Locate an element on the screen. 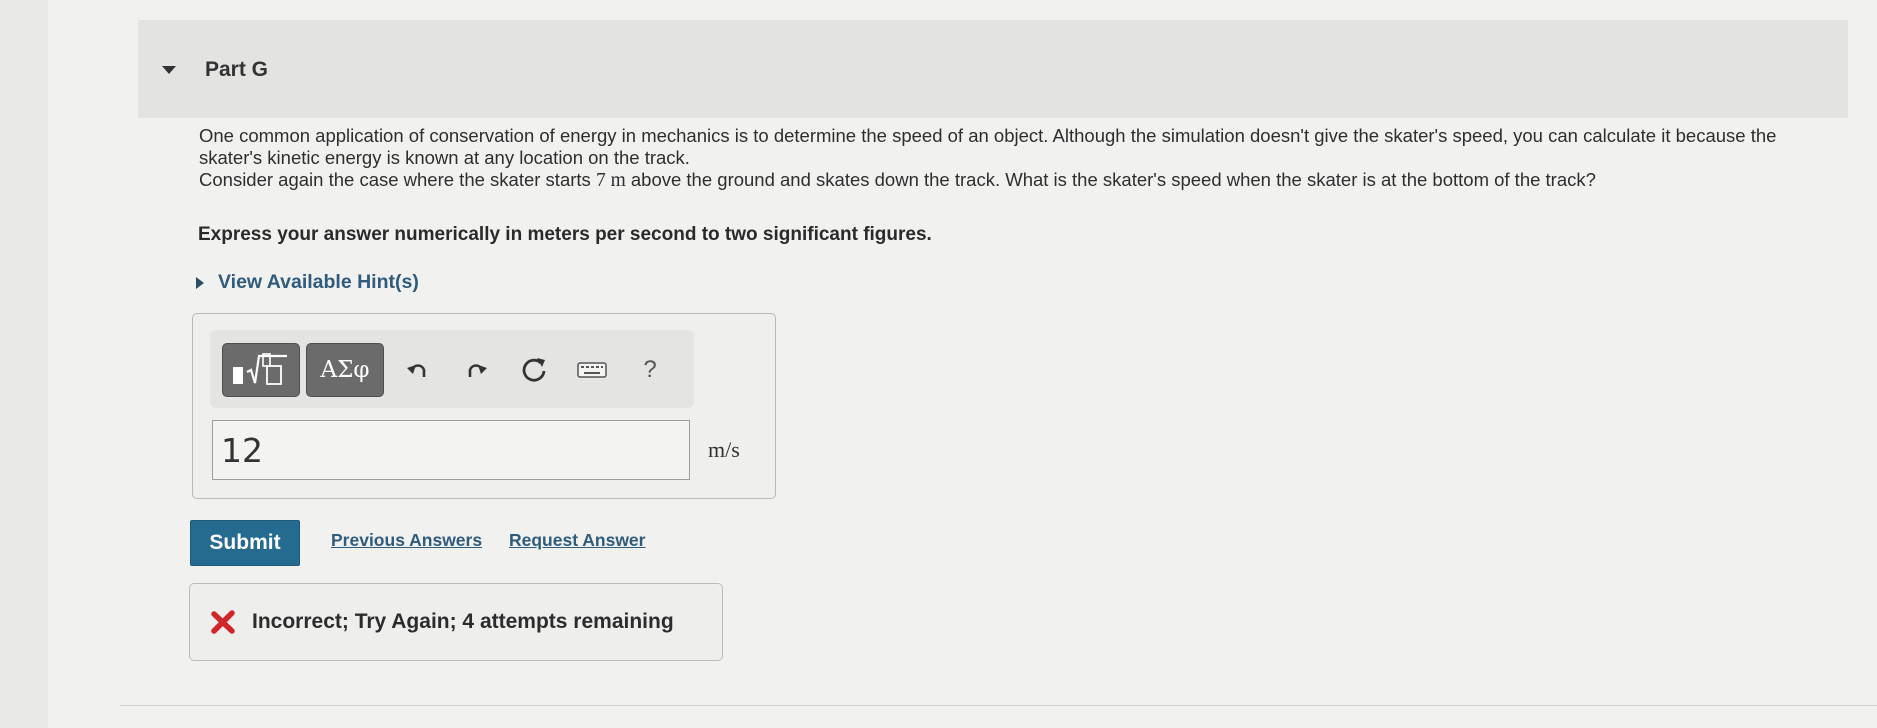 This screenshot has height=728, width=1877. reset-button is located at coordinates (534, 370).